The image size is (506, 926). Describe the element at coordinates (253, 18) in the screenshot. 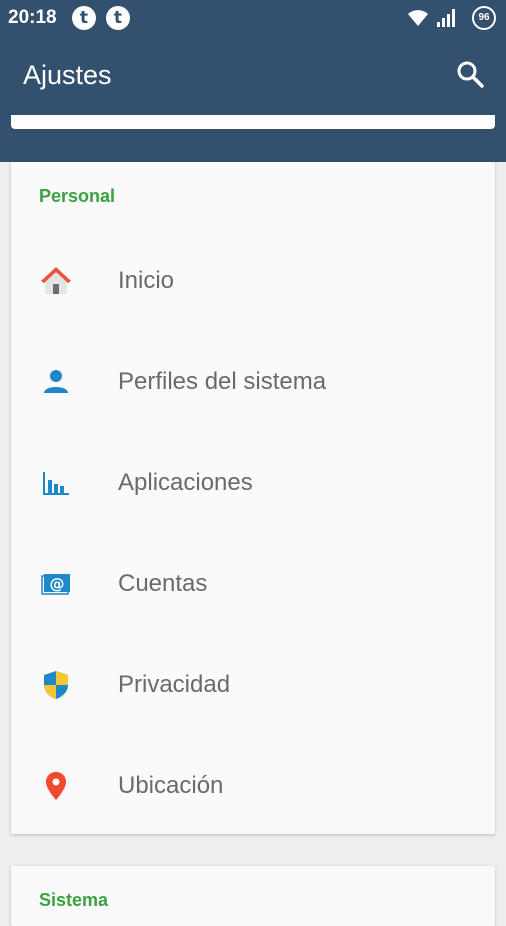

I see `status-bar: 20:18 t t 96` at that location.